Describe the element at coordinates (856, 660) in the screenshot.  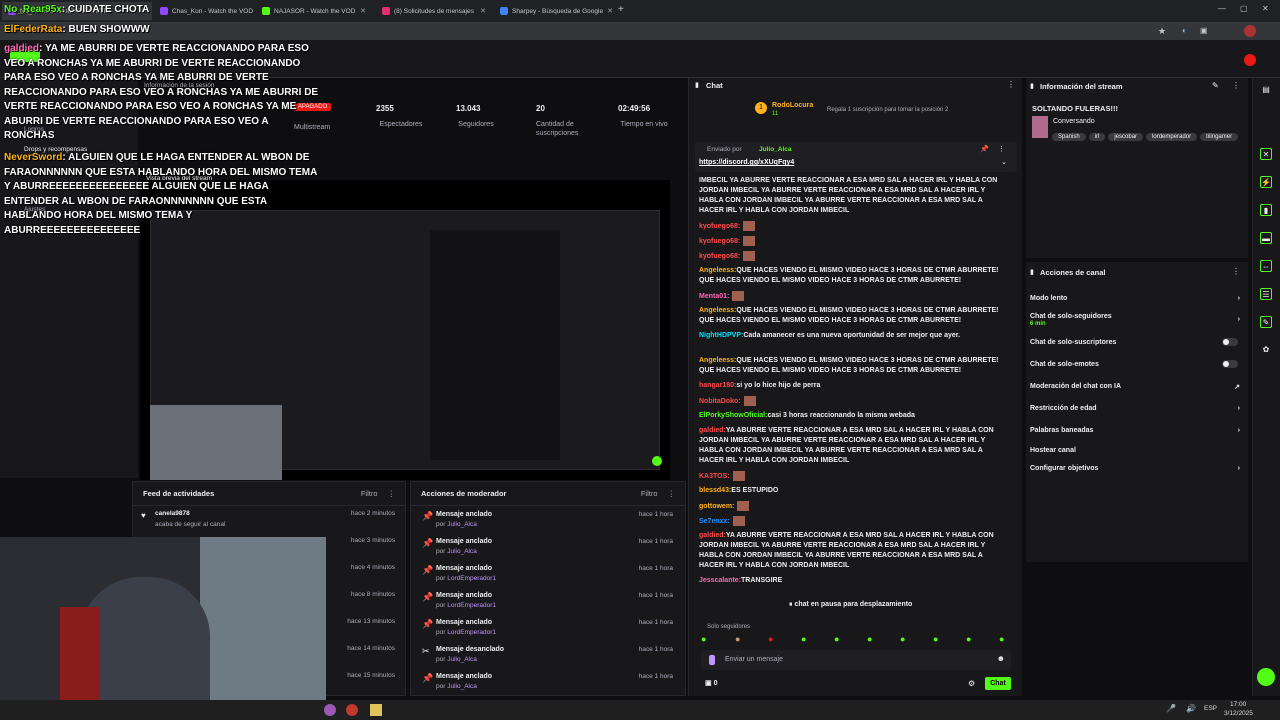
I see `chat-input: Enviar un mensaje ☻` at that location.